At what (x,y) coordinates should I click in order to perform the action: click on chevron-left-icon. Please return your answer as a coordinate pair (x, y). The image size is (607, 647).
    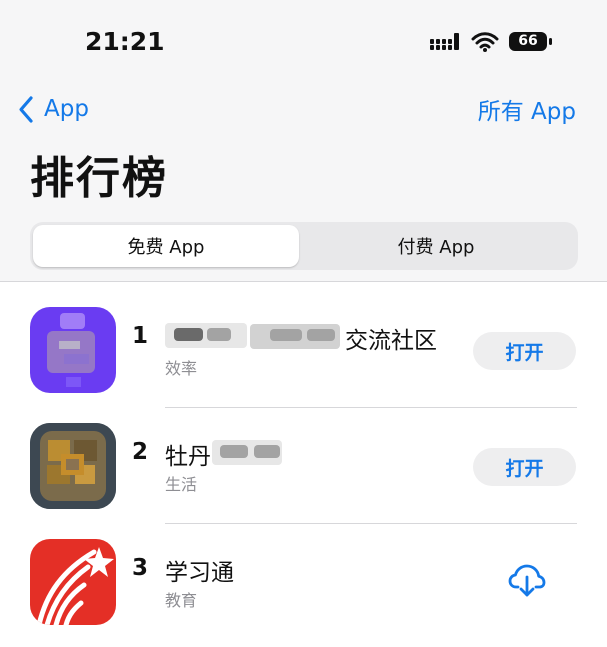
    Looking at the image, I should click on (26, 109).